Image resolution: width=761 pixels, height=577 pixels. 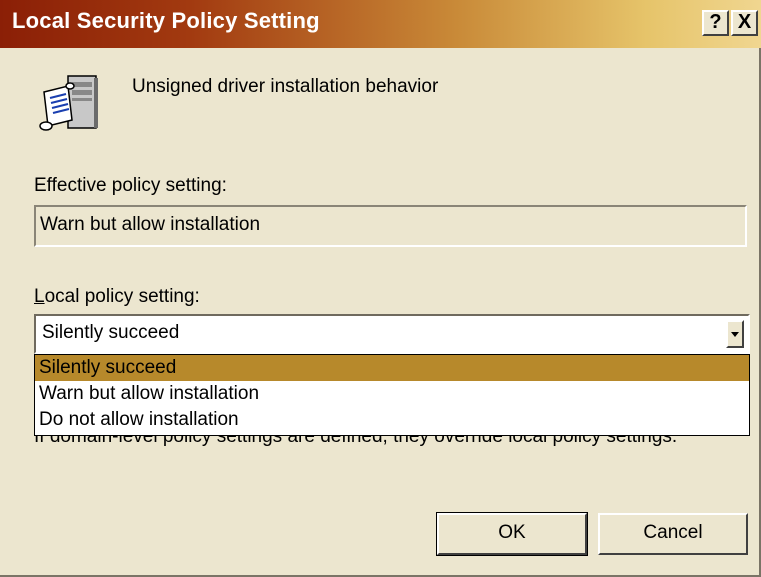 I want to click on local-setting-select-value: Silently succeed, so click(x=111, y=332).